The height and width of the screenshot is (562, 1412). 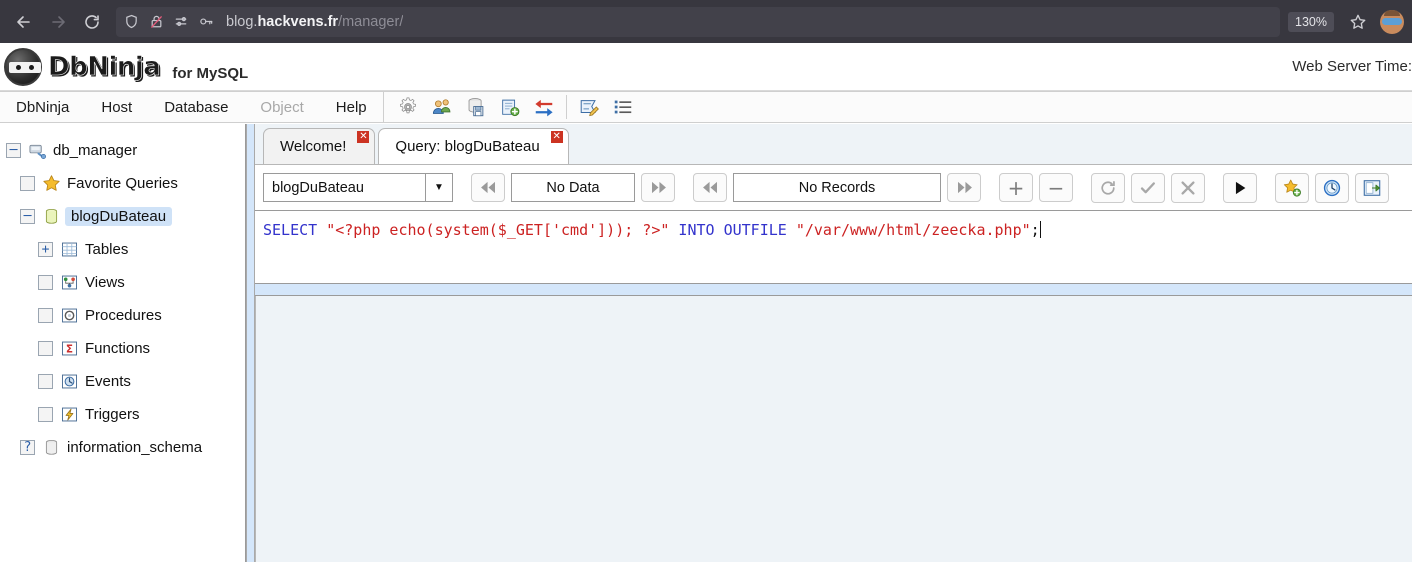 I want to click on tab-welcome: Welcome! ✕, so click(x=319, y=146).